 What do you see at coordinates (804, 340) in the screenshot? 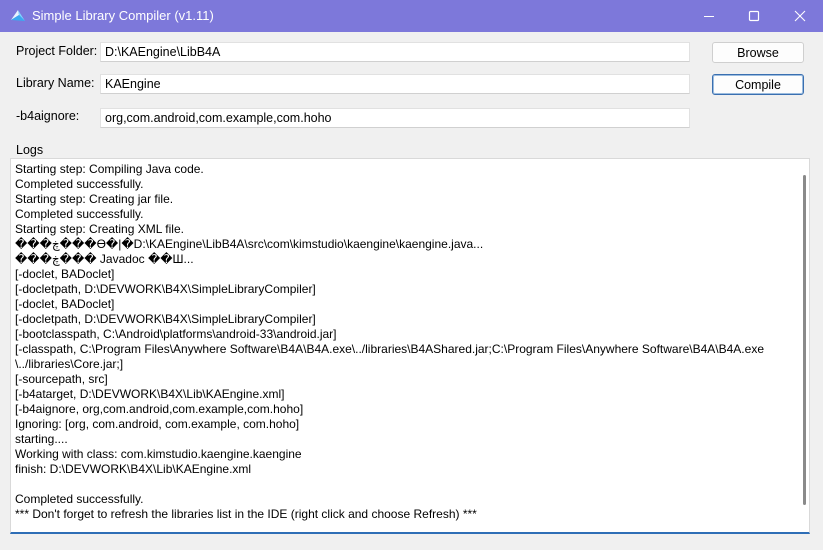
I see `logs-scrollbar` at bounding box center [804, 340].